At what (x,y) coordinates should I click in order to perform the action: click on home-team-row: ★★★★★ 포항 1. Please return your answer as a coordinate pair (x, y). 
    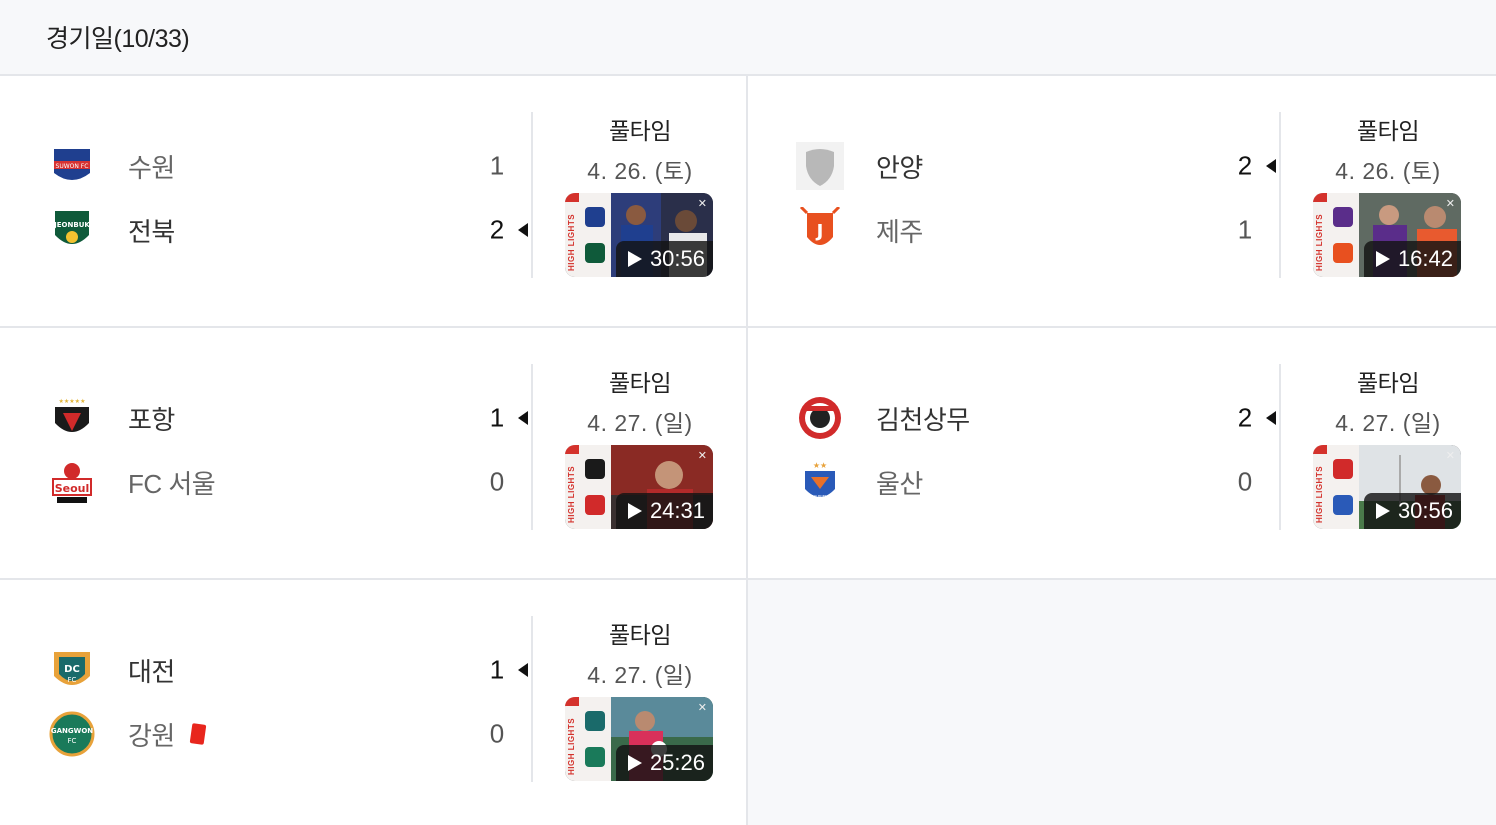
    Looking at the image, I should click on (293, 418).